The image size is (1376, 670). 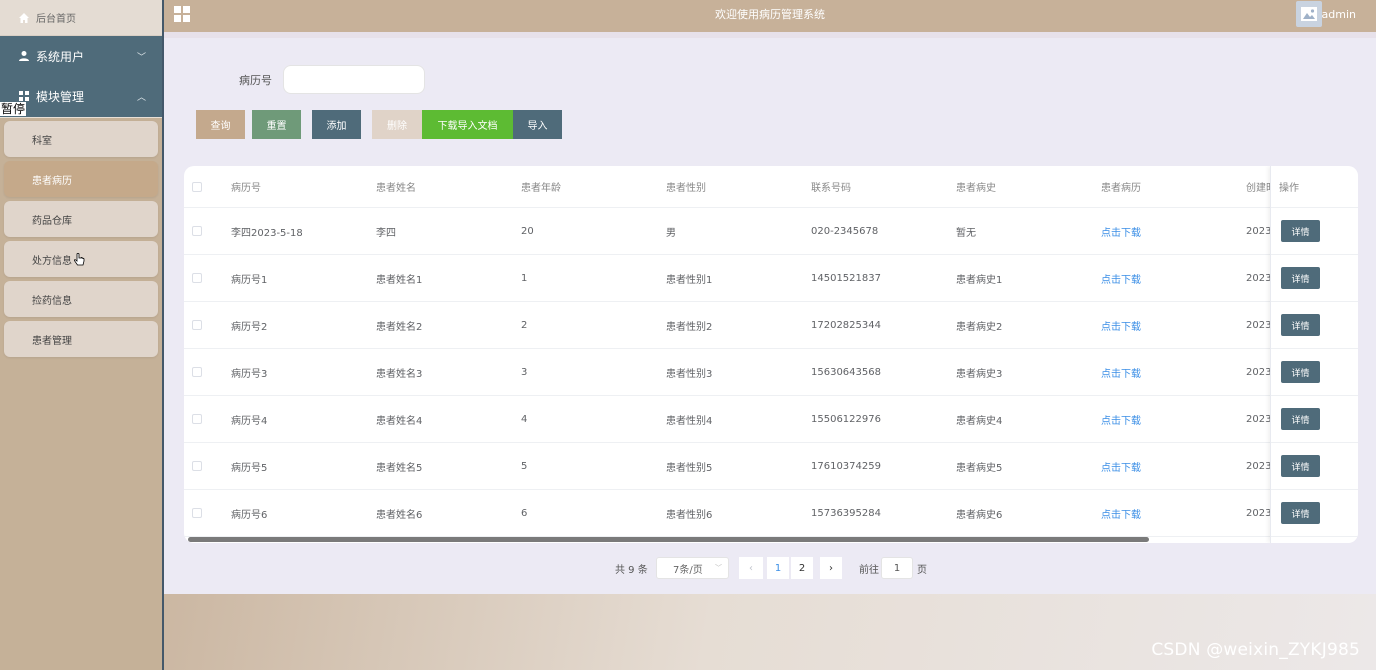 I want to click on column-header: 患者性别, so click(x=686, y=186).